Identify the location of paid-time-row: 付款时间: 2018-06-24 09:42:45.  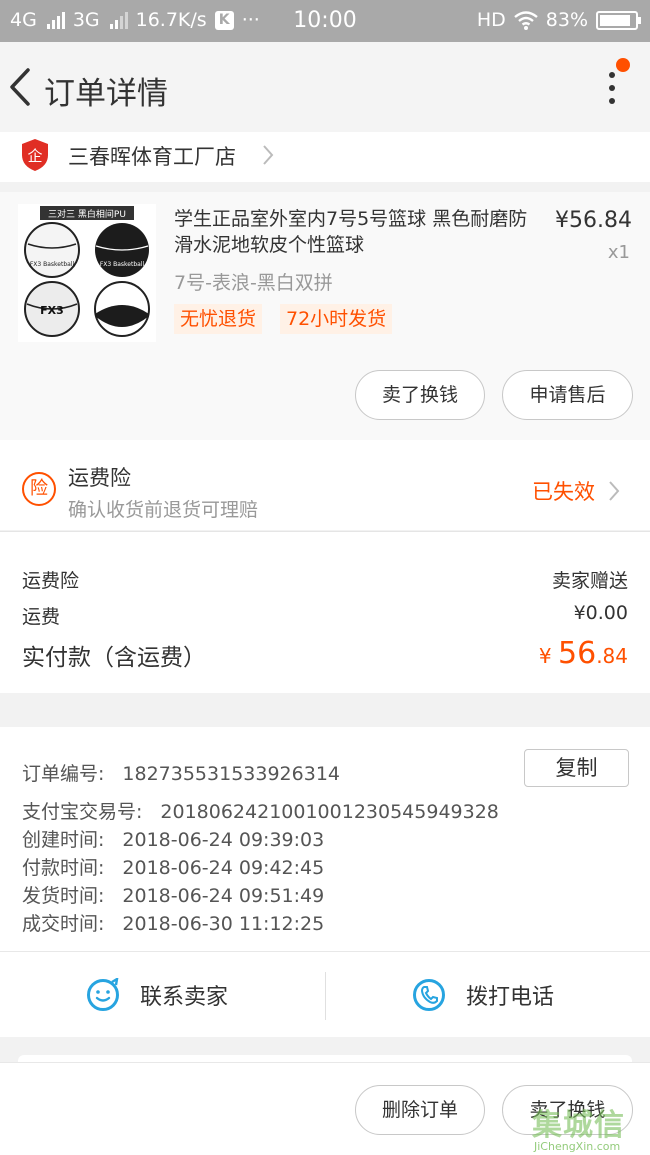
(173, 866).